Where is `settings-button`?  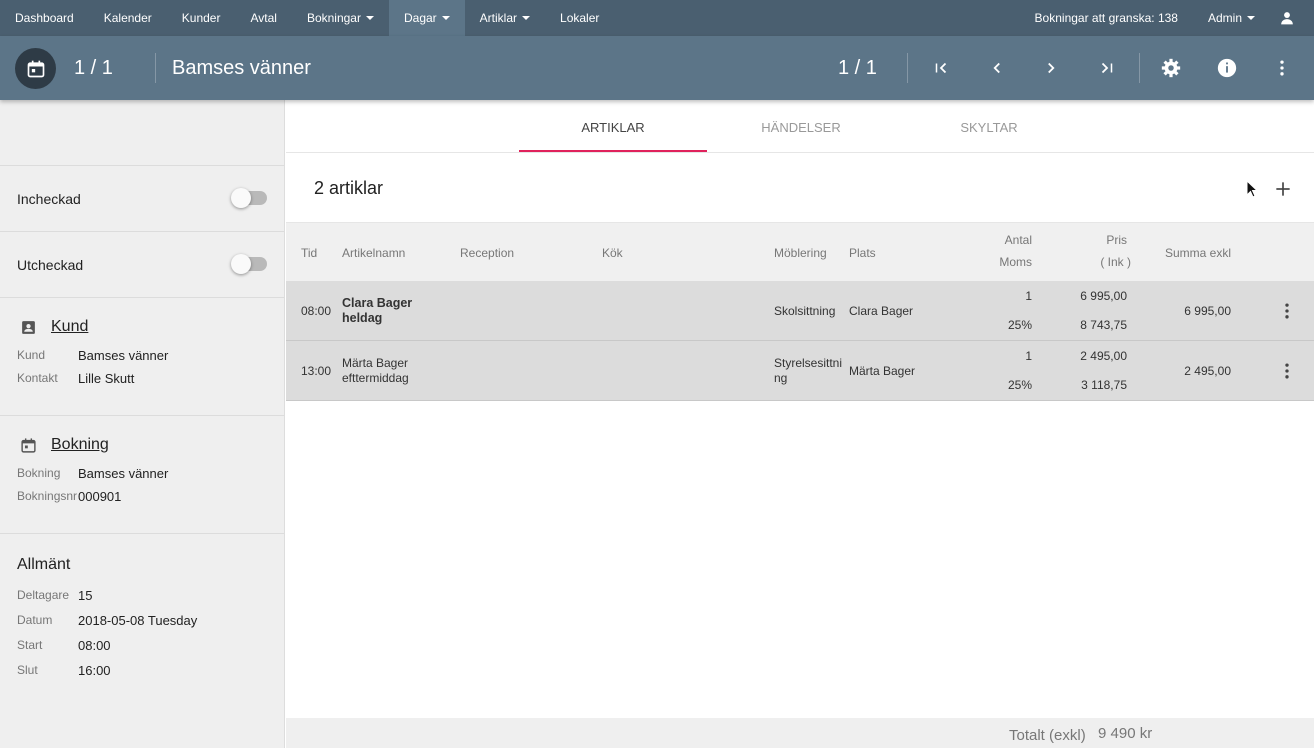
settings-button is located at coordinates (1171, 68).